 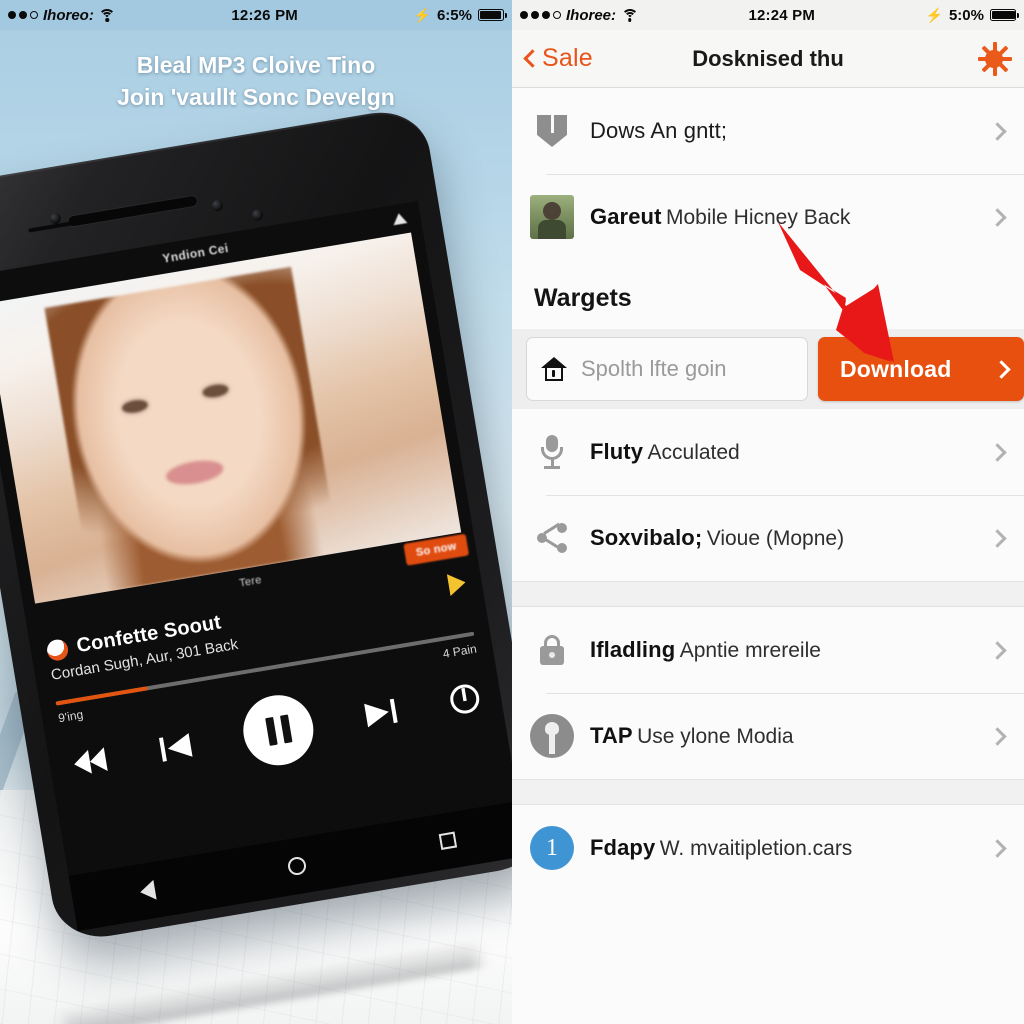 I want to click on search-input: Spolth lfte goin, so click(x=667, y=369).